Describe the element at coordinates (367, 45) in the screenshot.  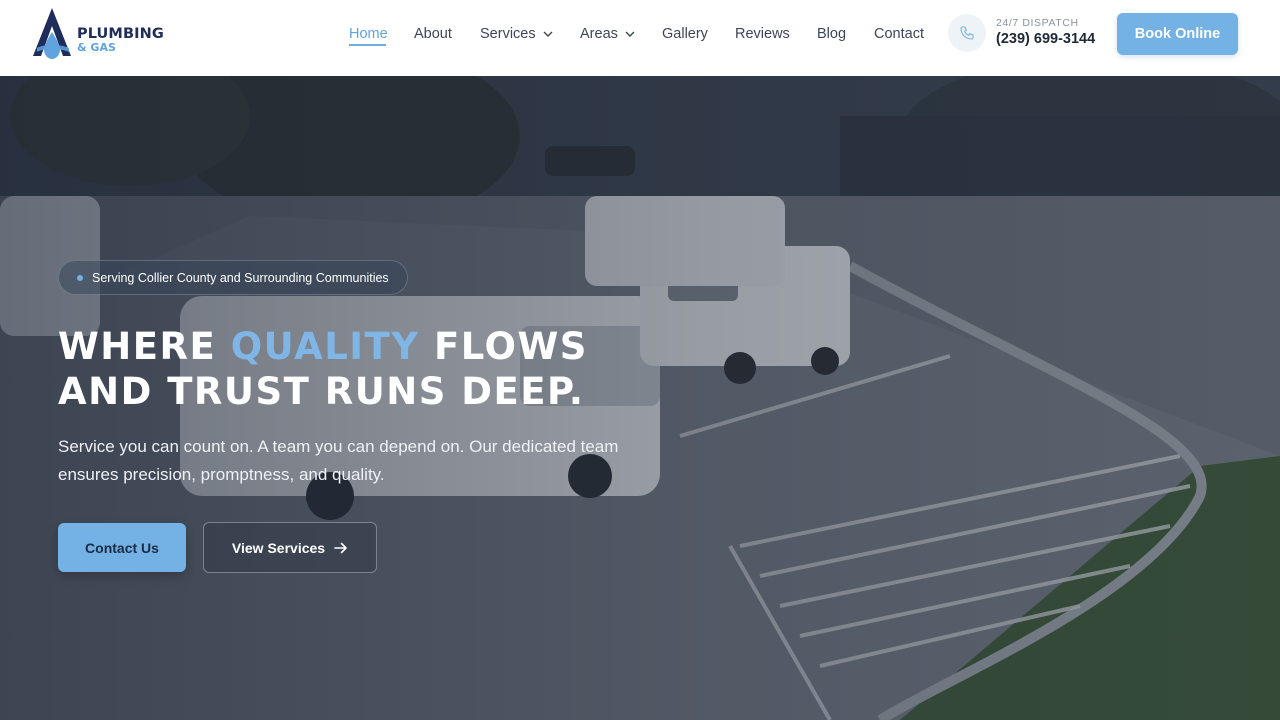
I see `nav-active-indicator` at that location.